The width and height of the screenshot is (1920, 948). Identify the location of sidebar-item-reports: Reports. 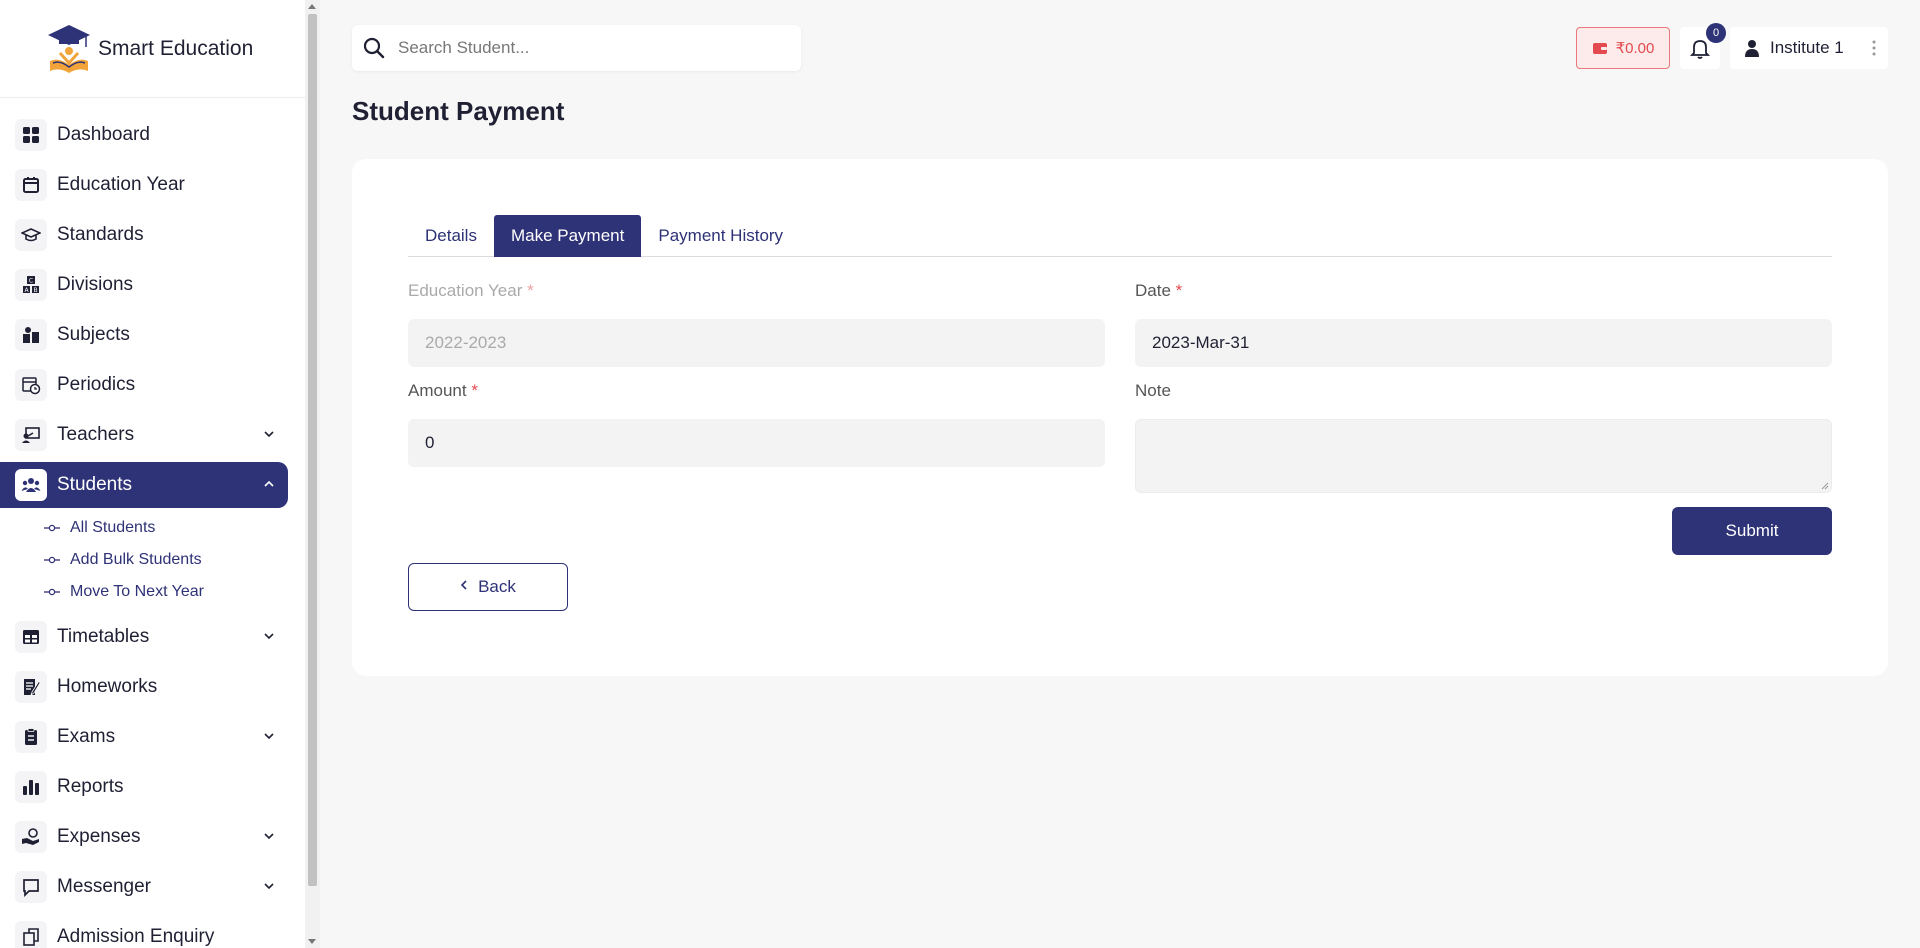
(144, 787).